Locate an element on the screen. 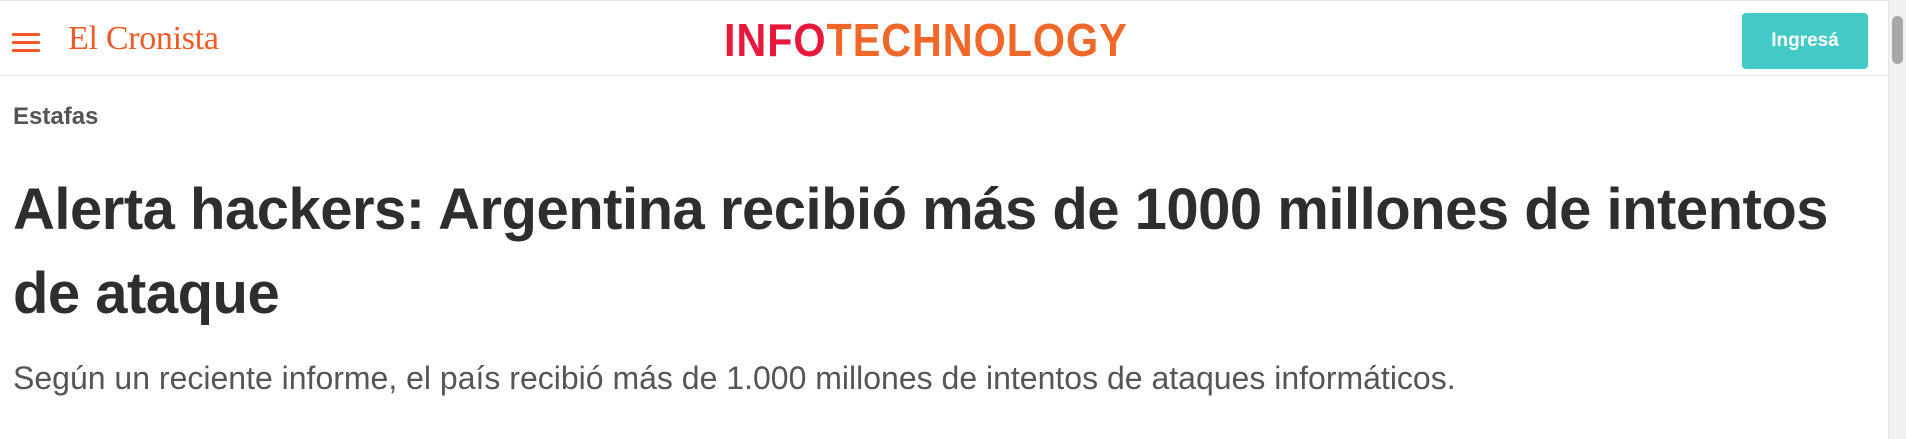 This screenshot has width=1906, height=439. logo-info-text: INFO is located at coordinates (775, 40).